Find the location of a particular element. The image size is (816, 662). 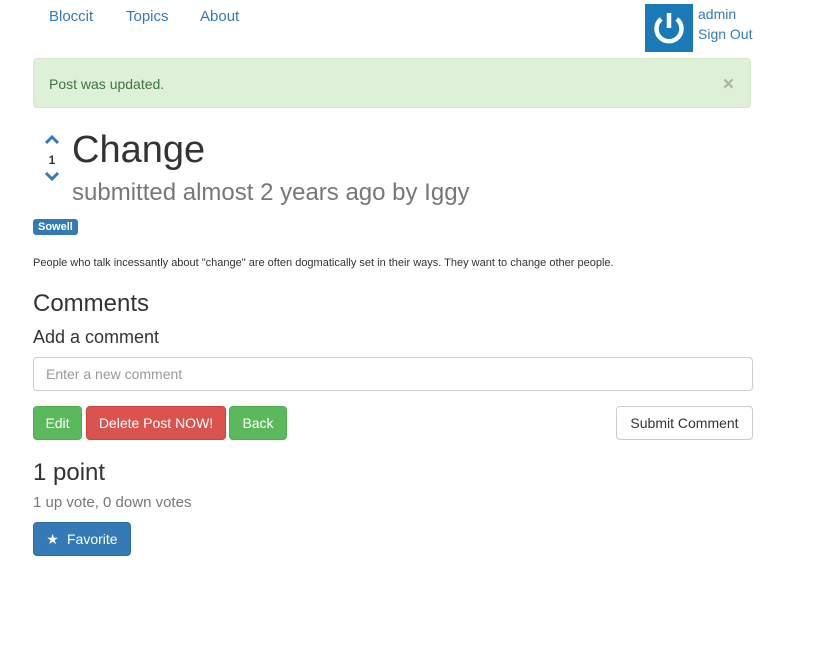

favorite-button: ★ Favorite is located at coordinates (82, 539).